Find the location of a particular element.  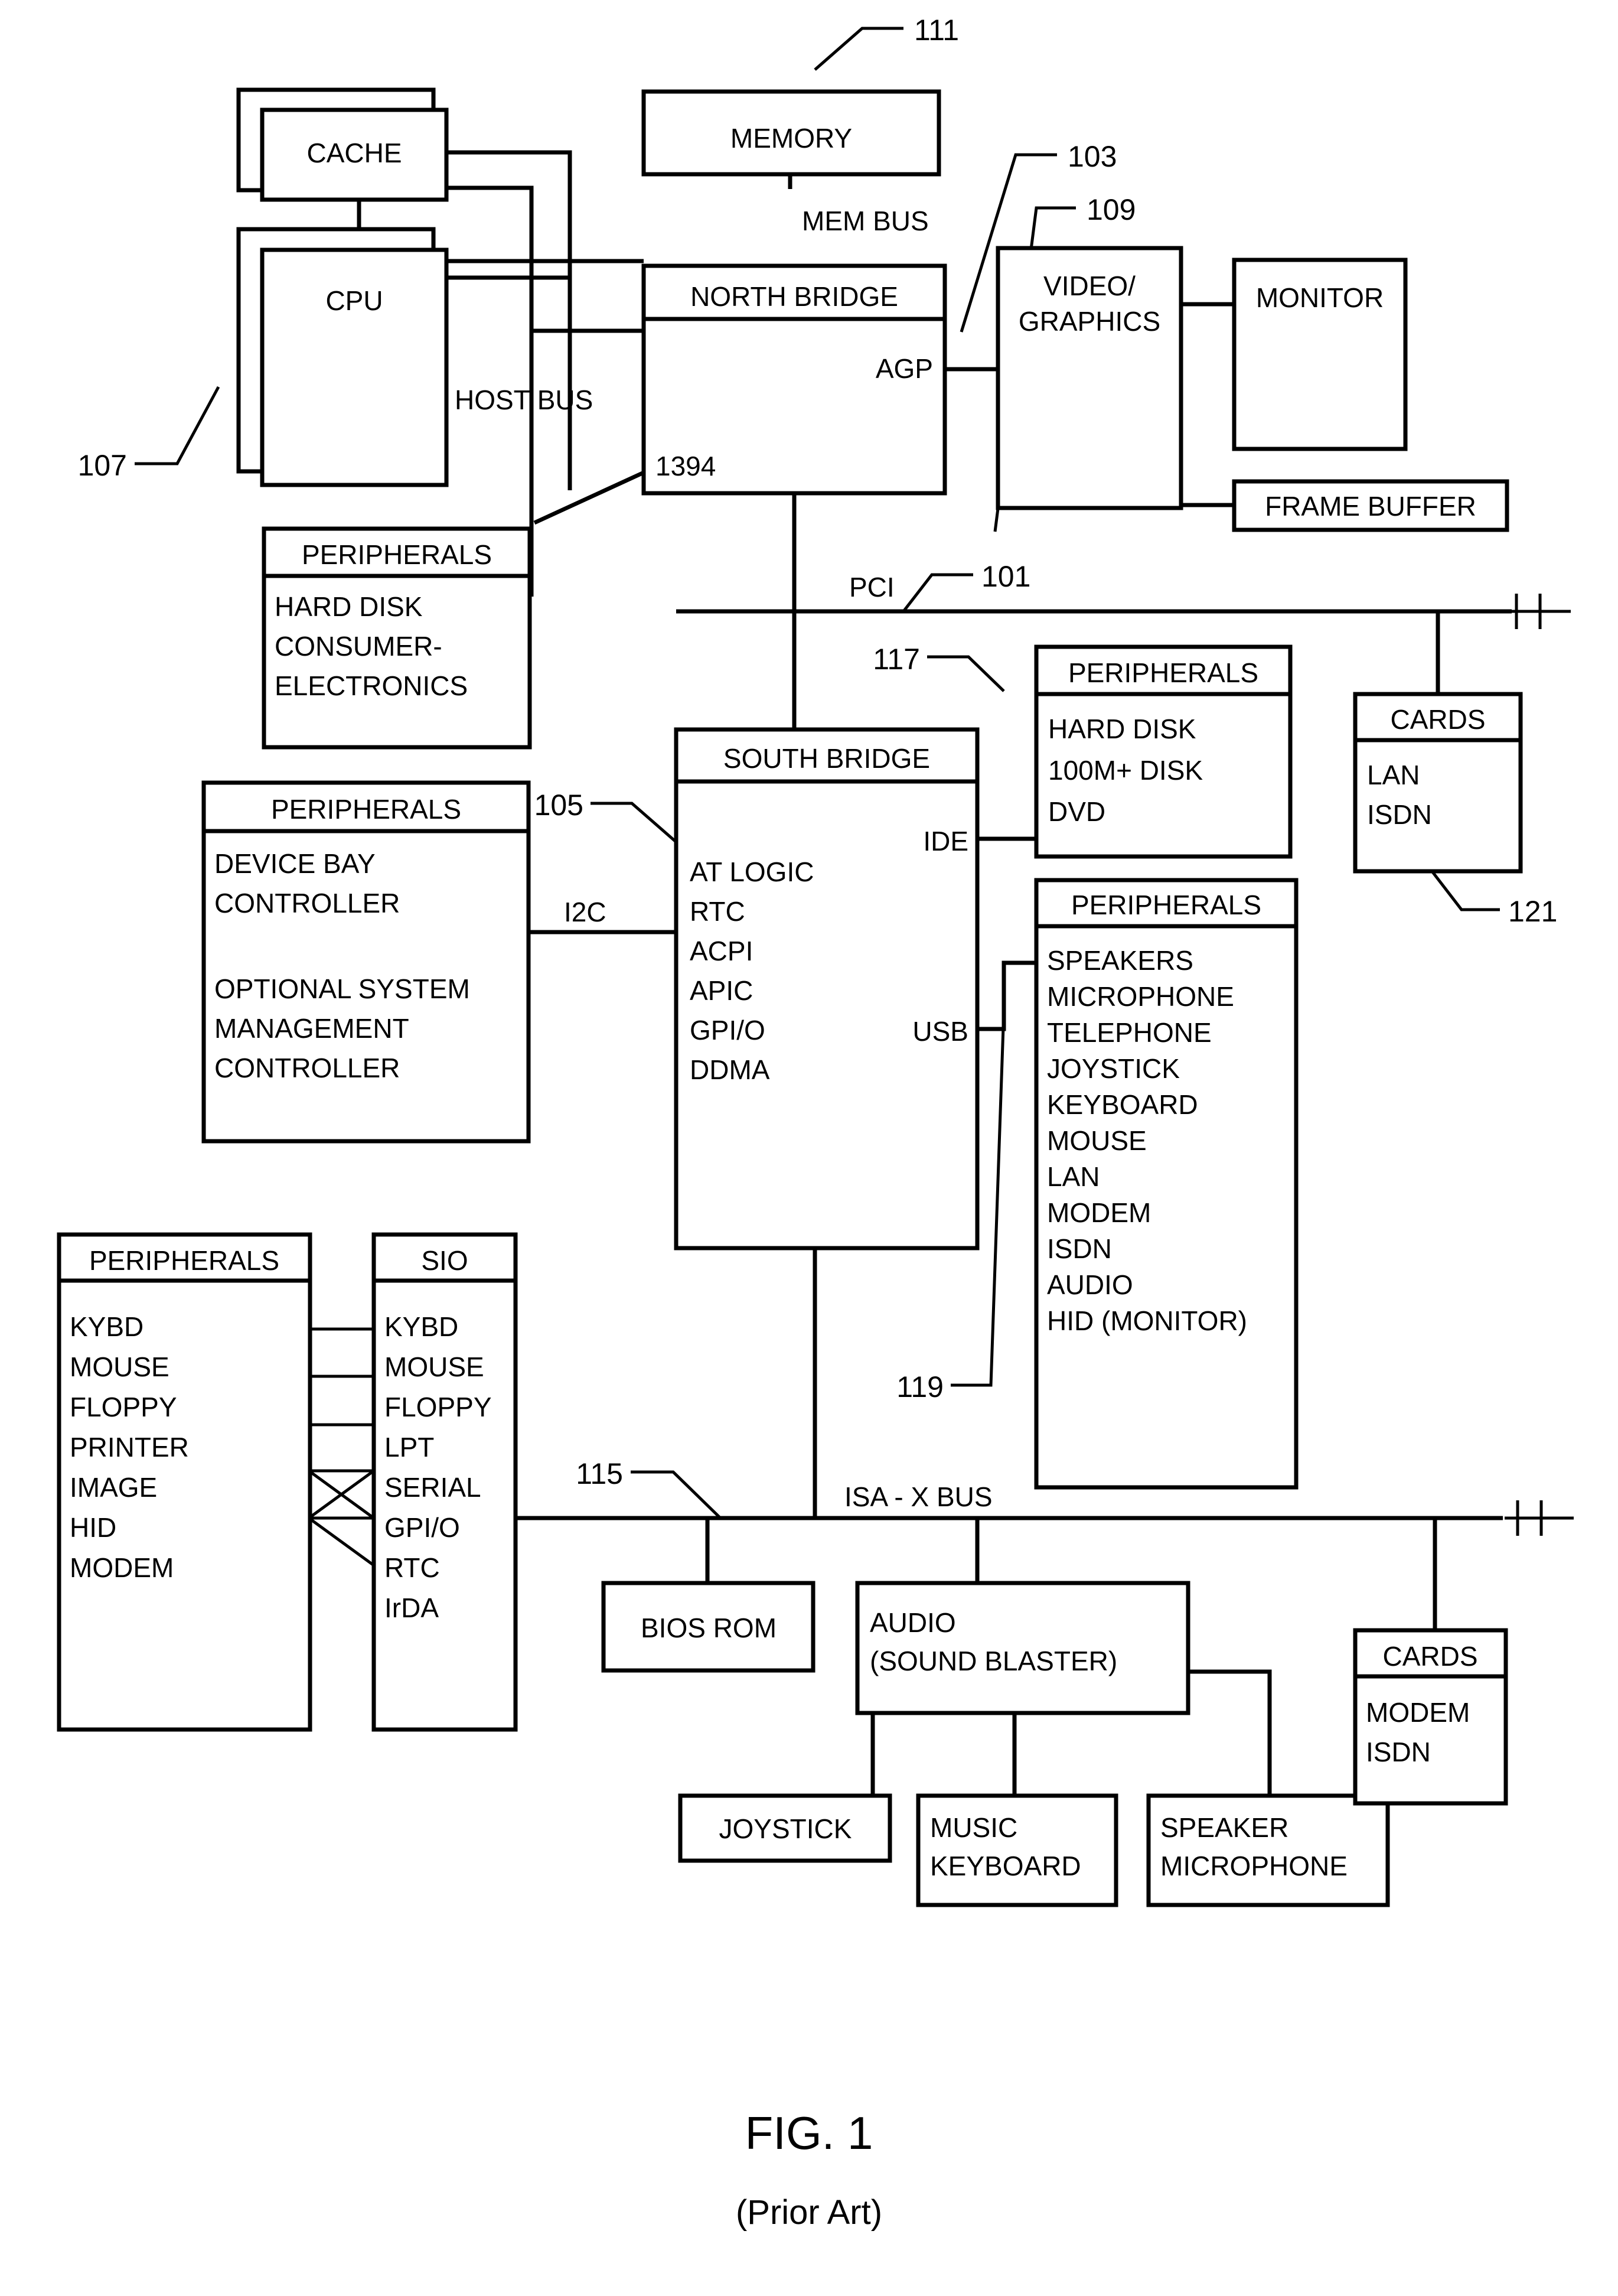

line-cache-to-hostbus is located at coordinates (509, 320).